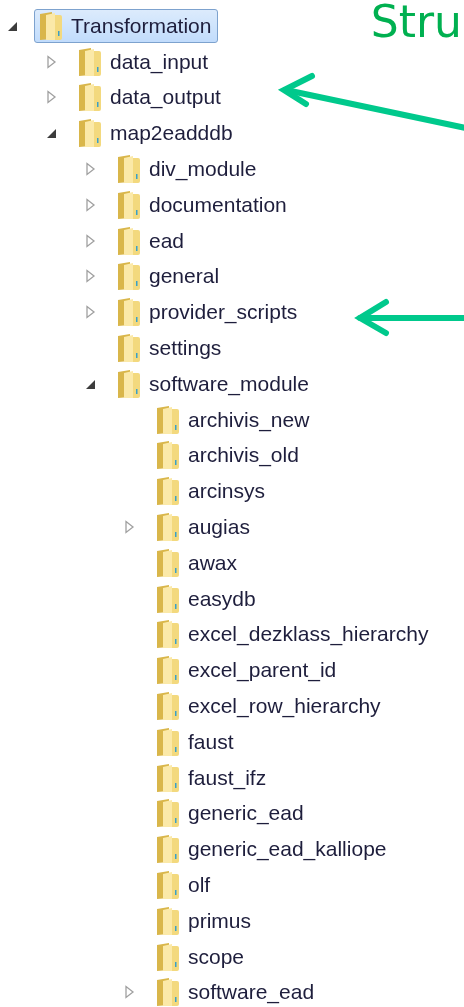 This screenshot has width=464, height=1007. Describe the element at coordinates (207, 598) in the screenshot. I see `tree-item: easydb` at that location.